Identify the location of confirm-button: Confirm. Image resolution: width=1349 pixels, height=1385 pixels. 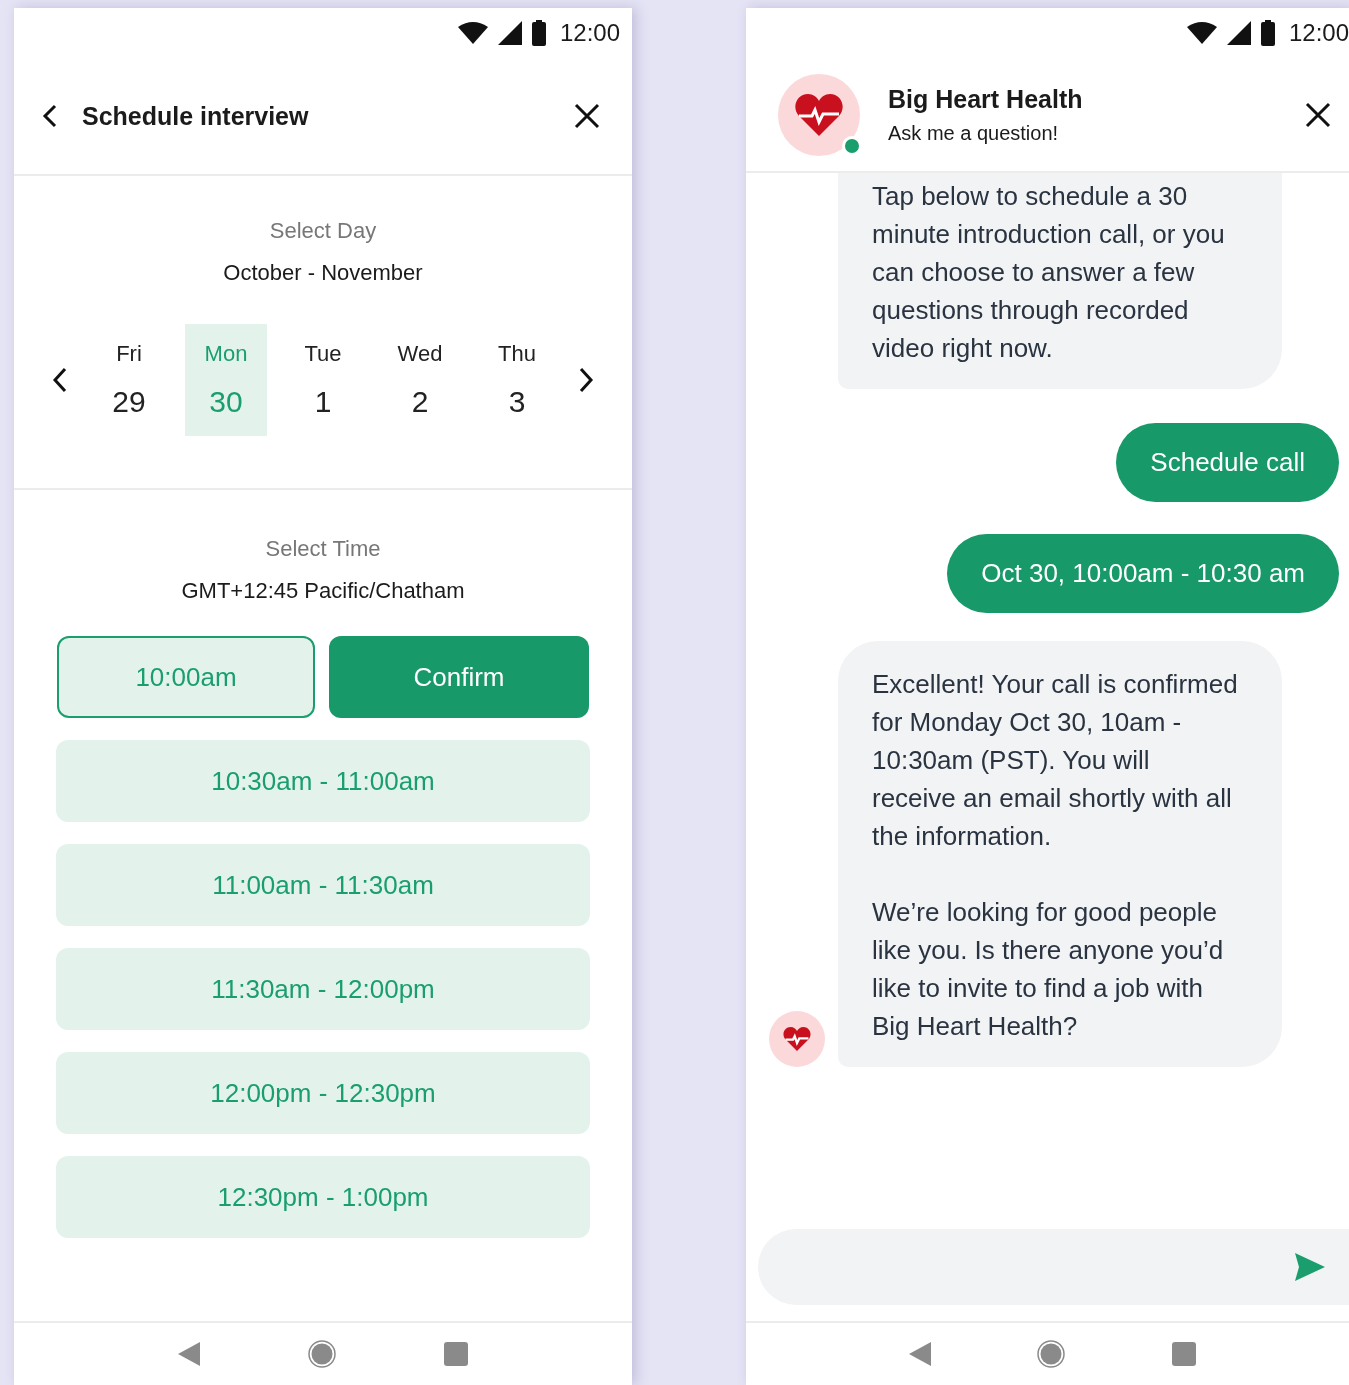
(459, 677).